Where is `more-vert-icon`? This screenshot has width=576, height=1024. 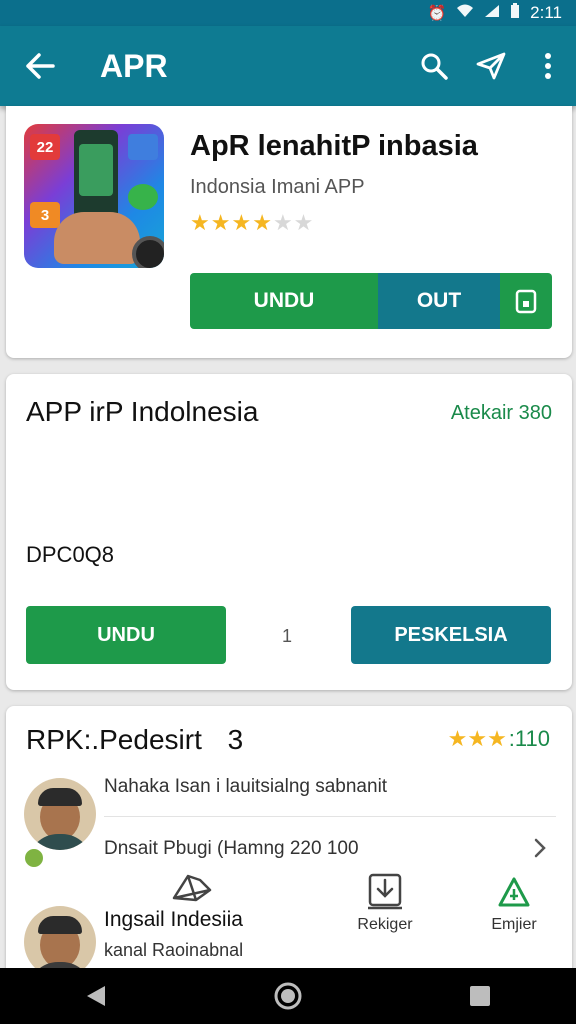 more-vert-icon is located at coordinates (547, 66).